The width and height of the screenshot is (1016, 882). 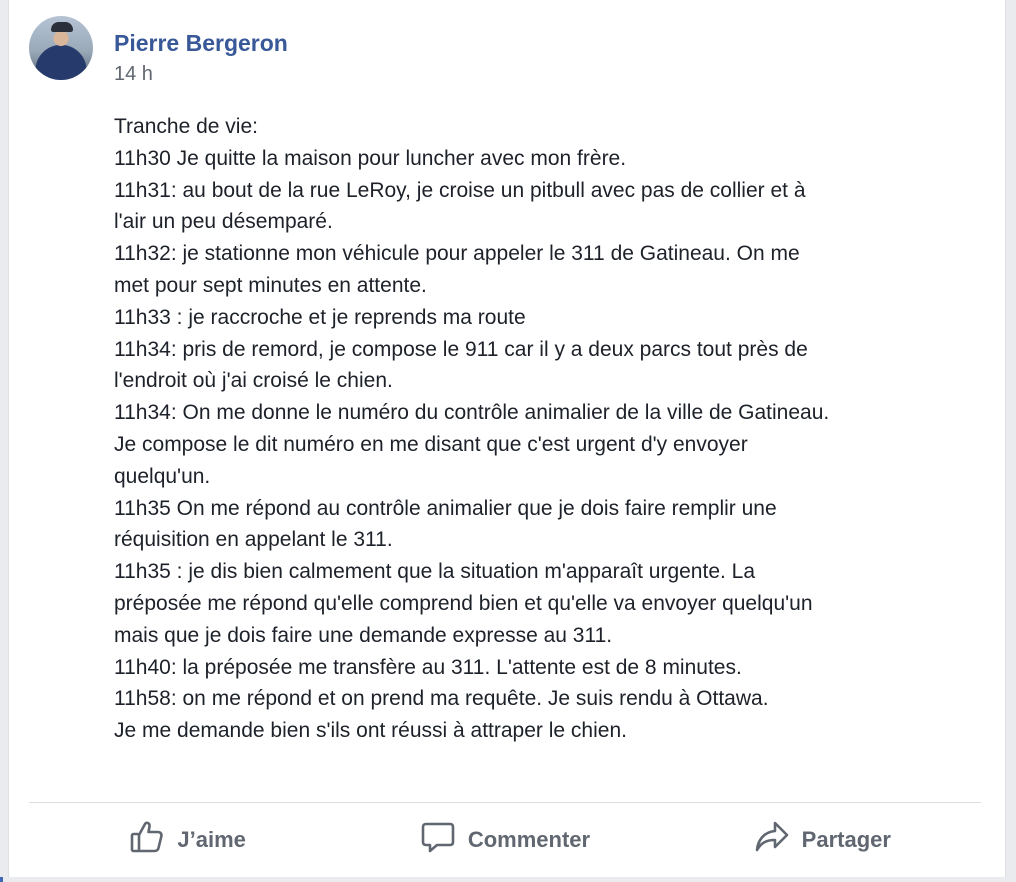 I want to click on post-line: l'air un peu désemparé., so click(x=223, y=222).